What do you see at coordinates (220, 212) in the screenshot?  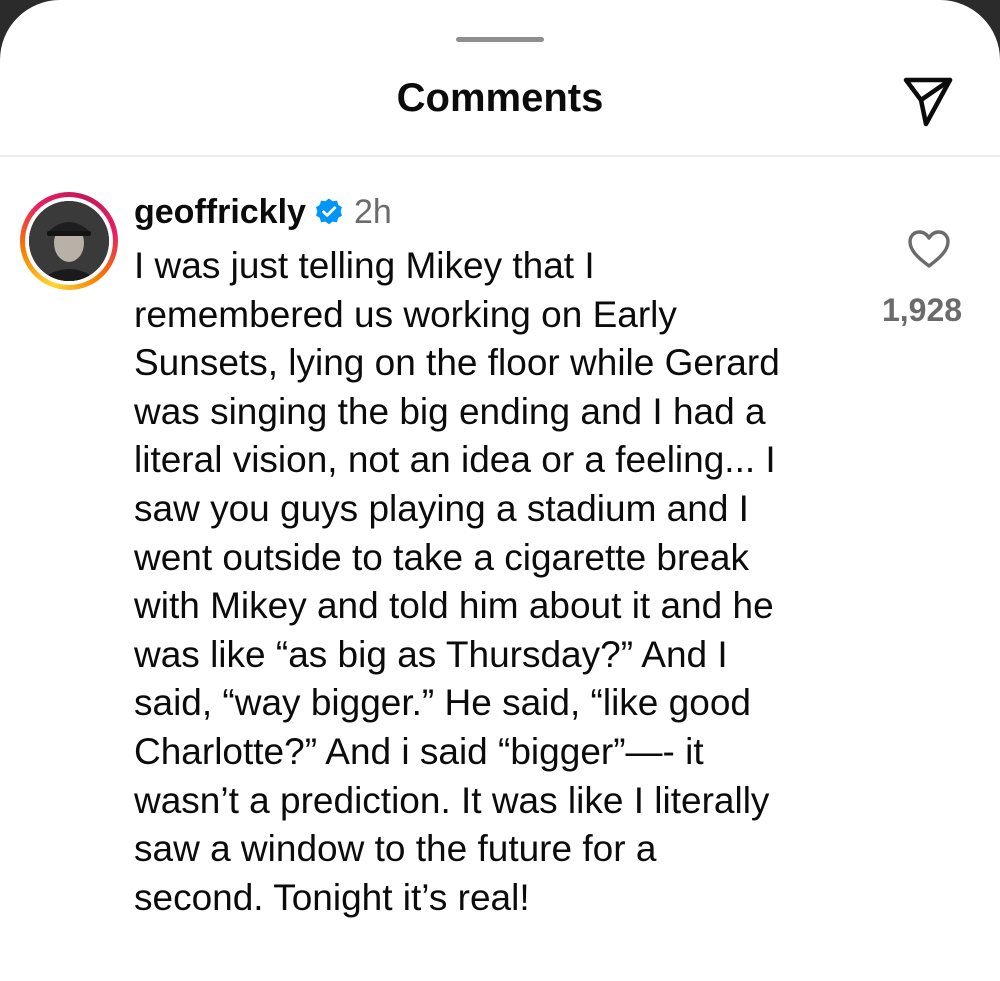 I see `comment-username: geoffrickly` at bounding box center [220, 212].